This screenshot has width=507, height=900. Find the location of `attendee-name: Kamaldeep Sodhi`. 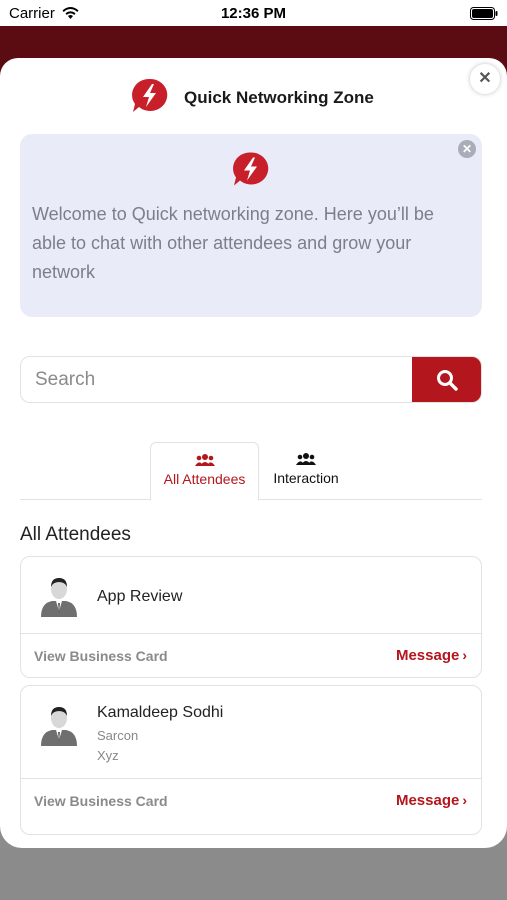

attendee-name: Kamaldeep Sodhi is located at coordinates (160, 712).